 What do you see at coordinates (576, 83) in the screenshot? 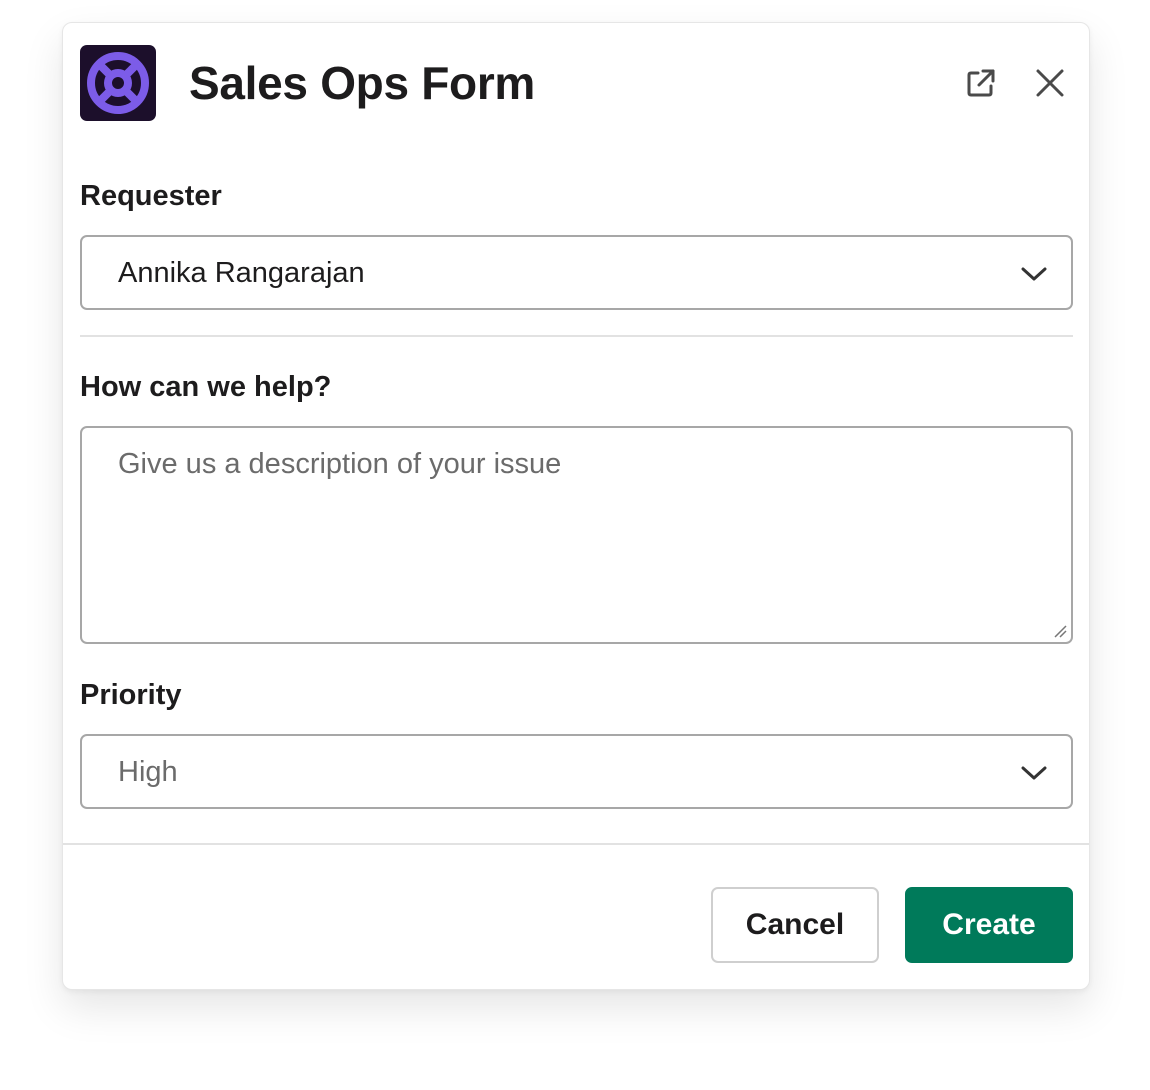
I see `modal-header: Sales Ops Form` at bounding box center [576, 83].